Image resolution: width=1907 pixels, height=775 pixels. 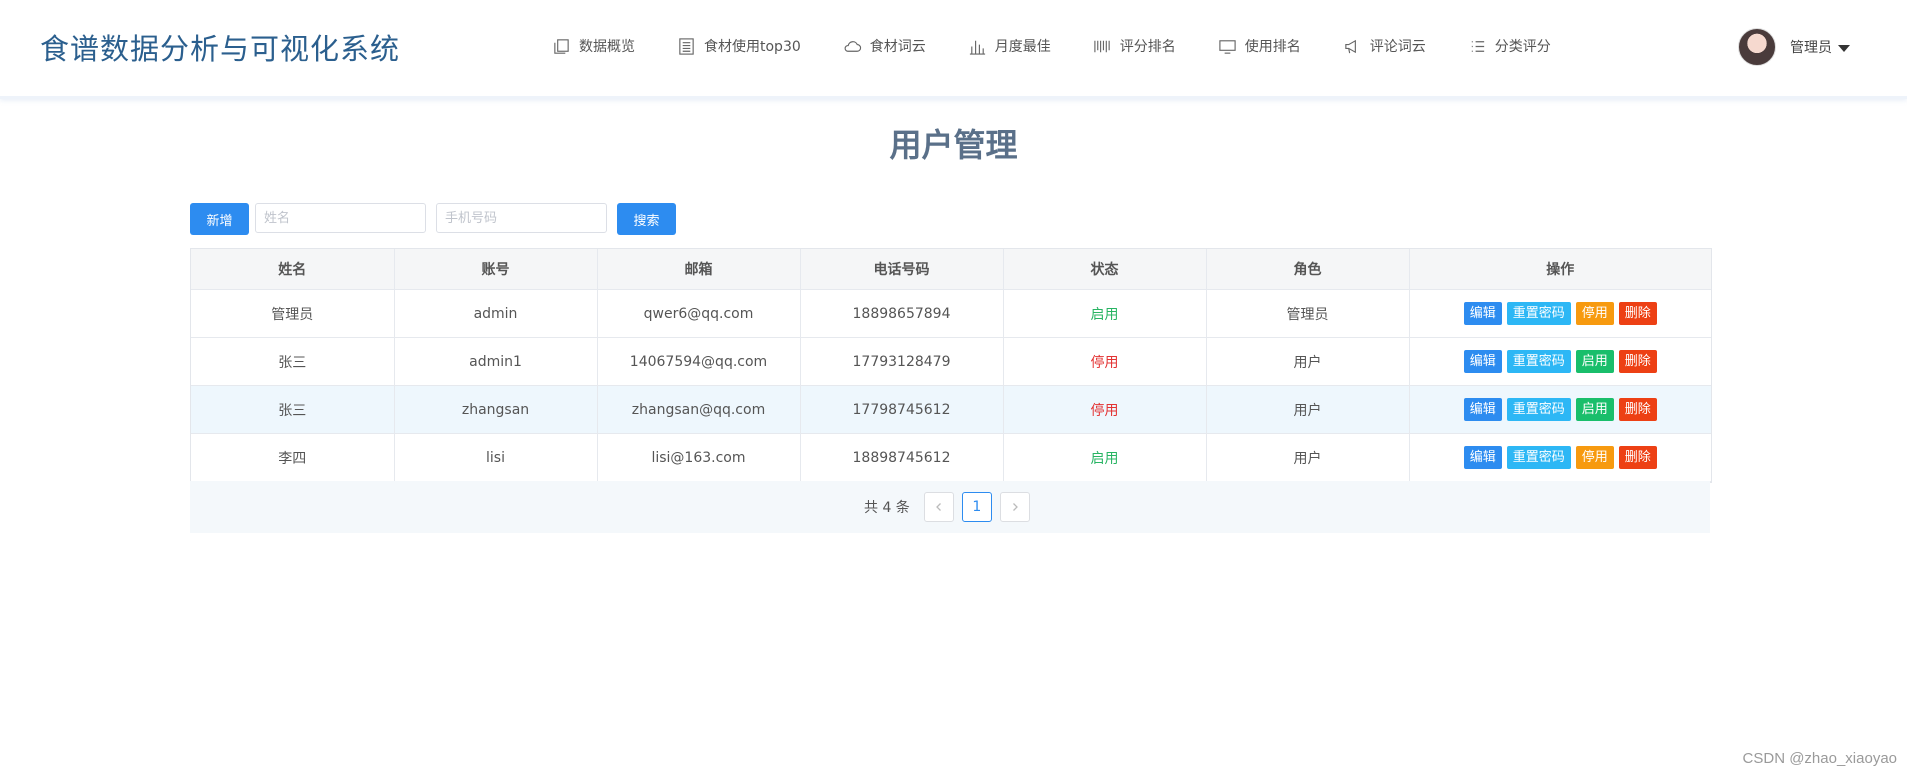 I want to click on chevron-right-icon, so click(x=1015, y=507).